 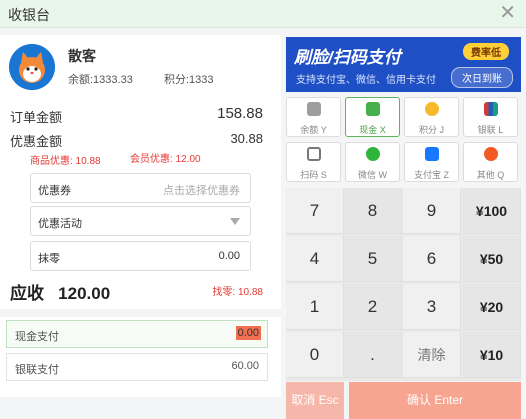 I want to click on title-bar: 收银台 ✕, so click(x=263, y=14).